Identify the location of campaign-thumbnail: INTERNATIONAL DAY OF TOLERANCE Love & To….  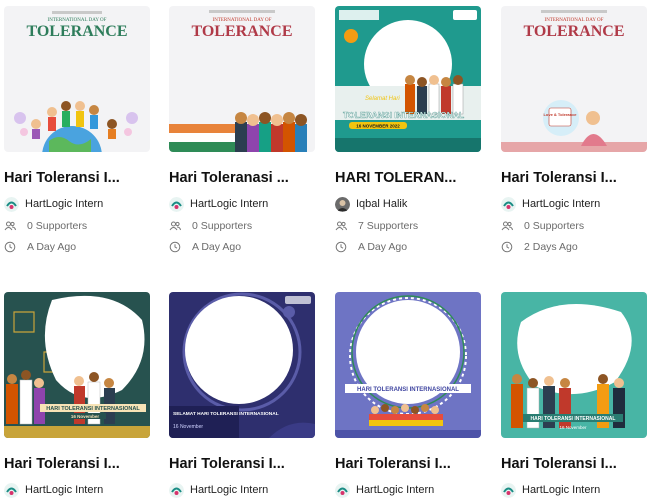
(574, 79).